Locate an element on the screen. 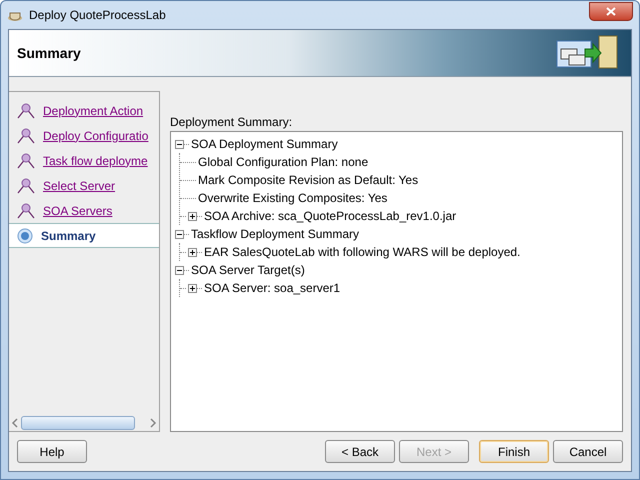 The image size is (640, 480). step-link: Select Server is located at coordinates (79, 185).